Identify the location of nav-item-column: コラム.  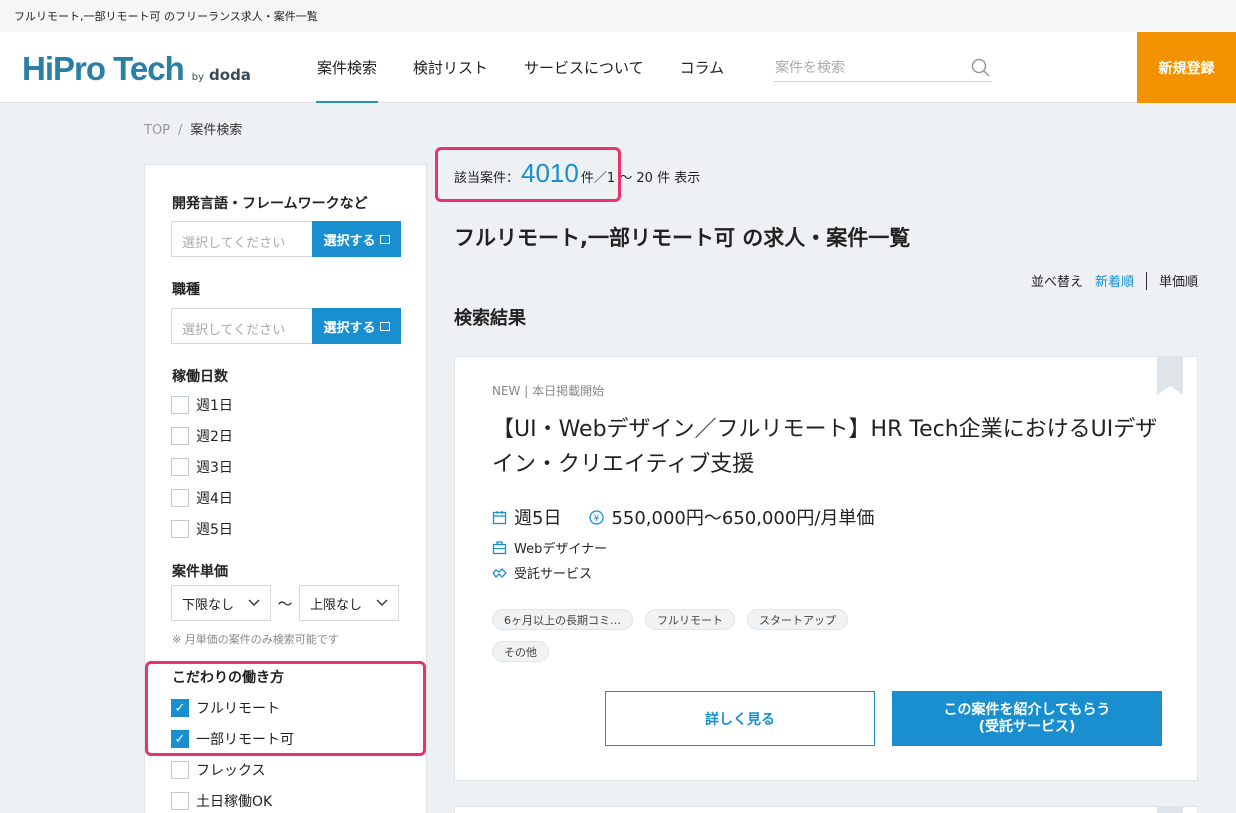
(702, 67).